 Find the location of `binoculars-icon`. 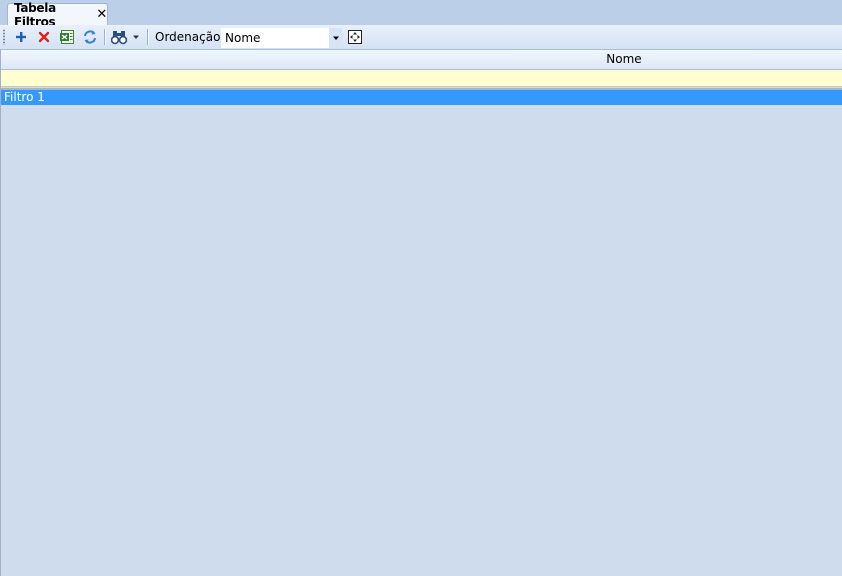

binoculars-icon is located at coordinates (118, 38).